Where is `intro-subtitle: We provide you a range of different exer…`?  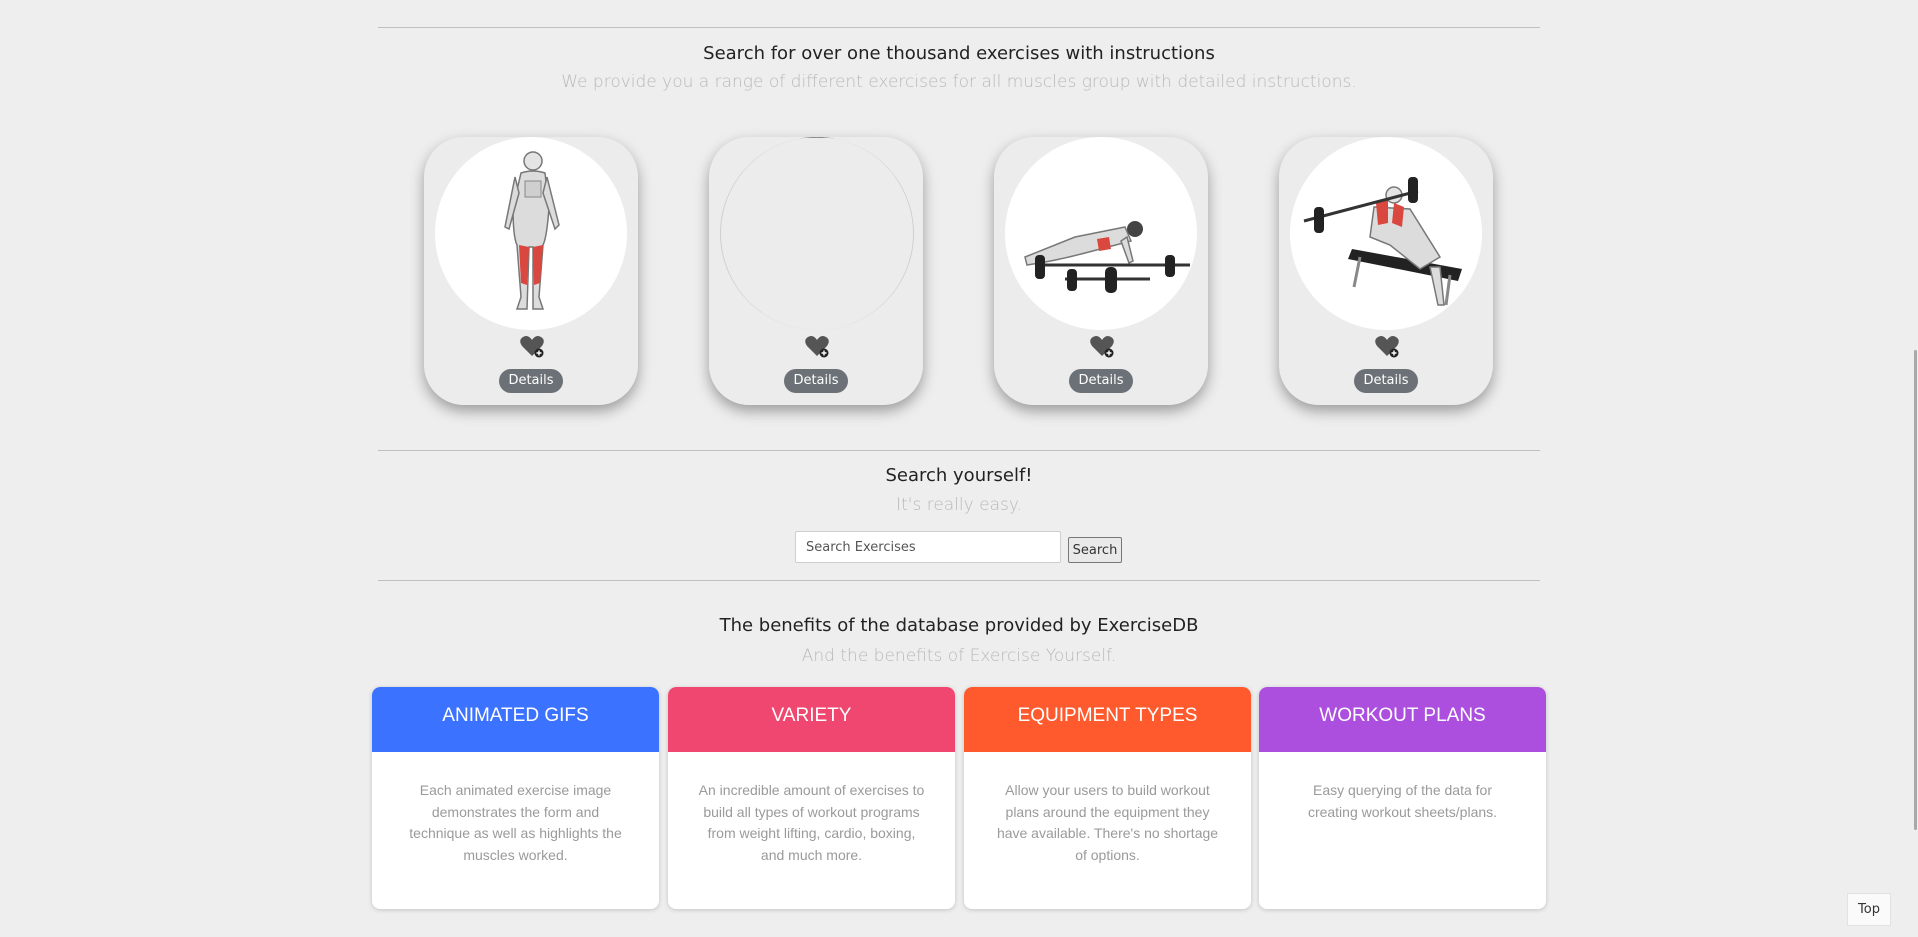
intro-subtitle: We provide you a range of different exer… is located at coordinates (959, 82).